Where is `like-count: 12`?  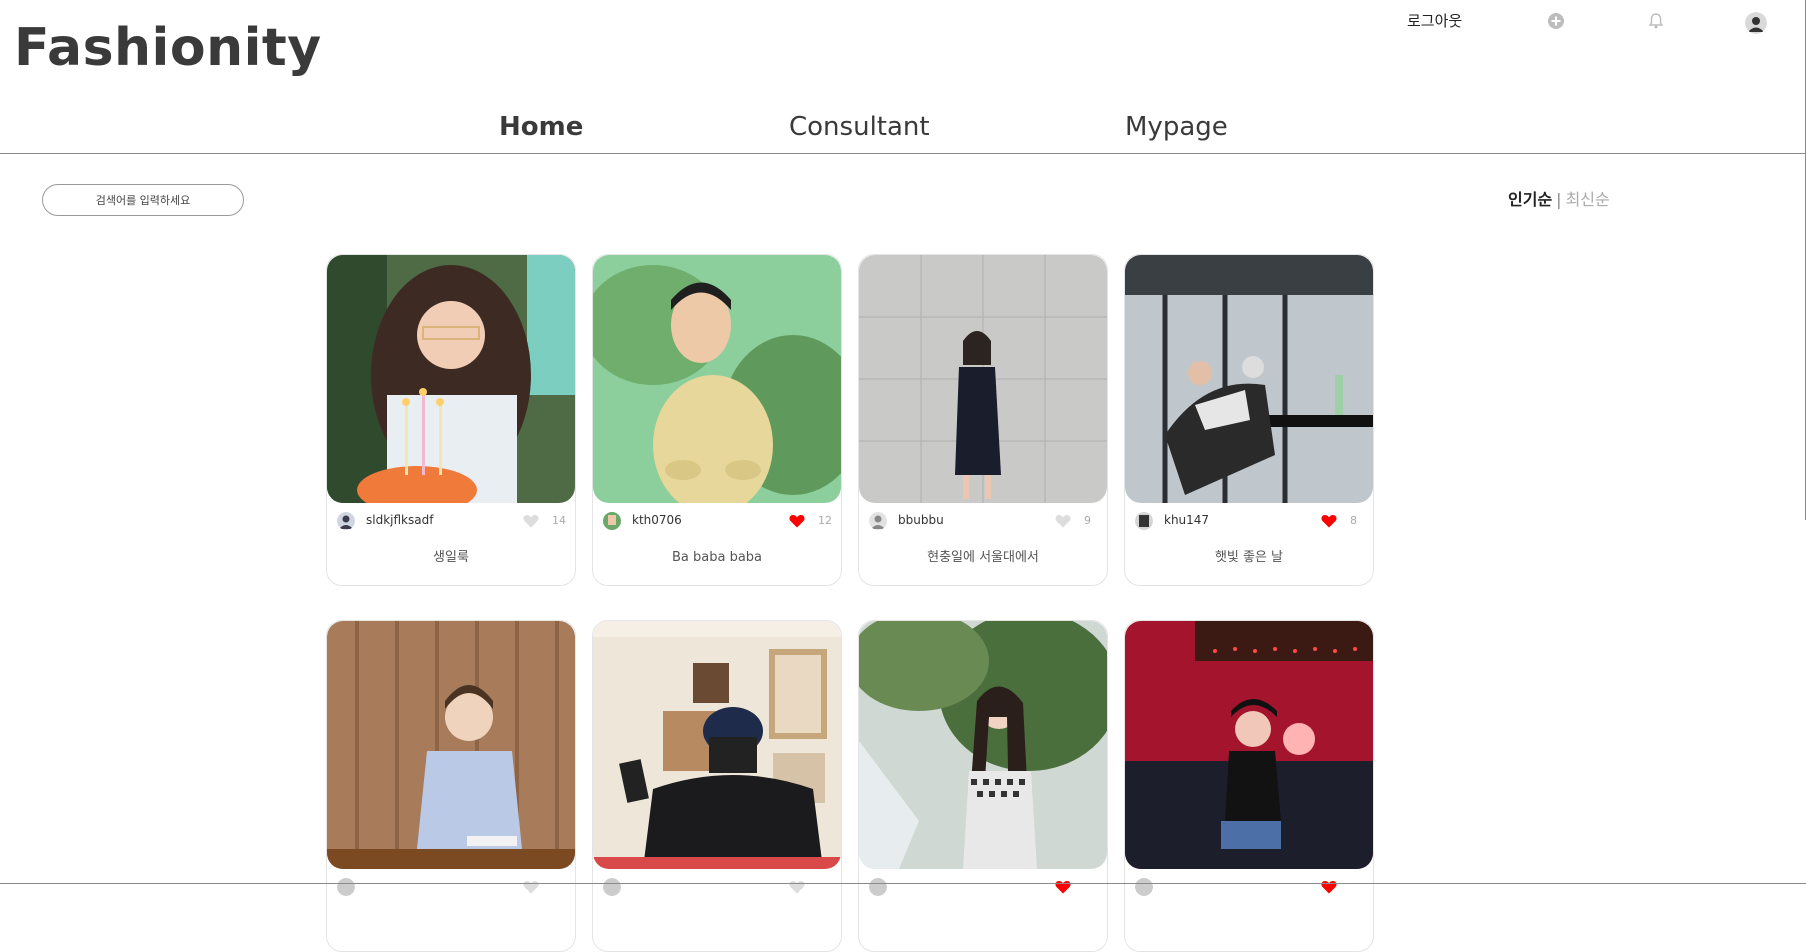 like-count: 12 is located at coordinates (825, 520).